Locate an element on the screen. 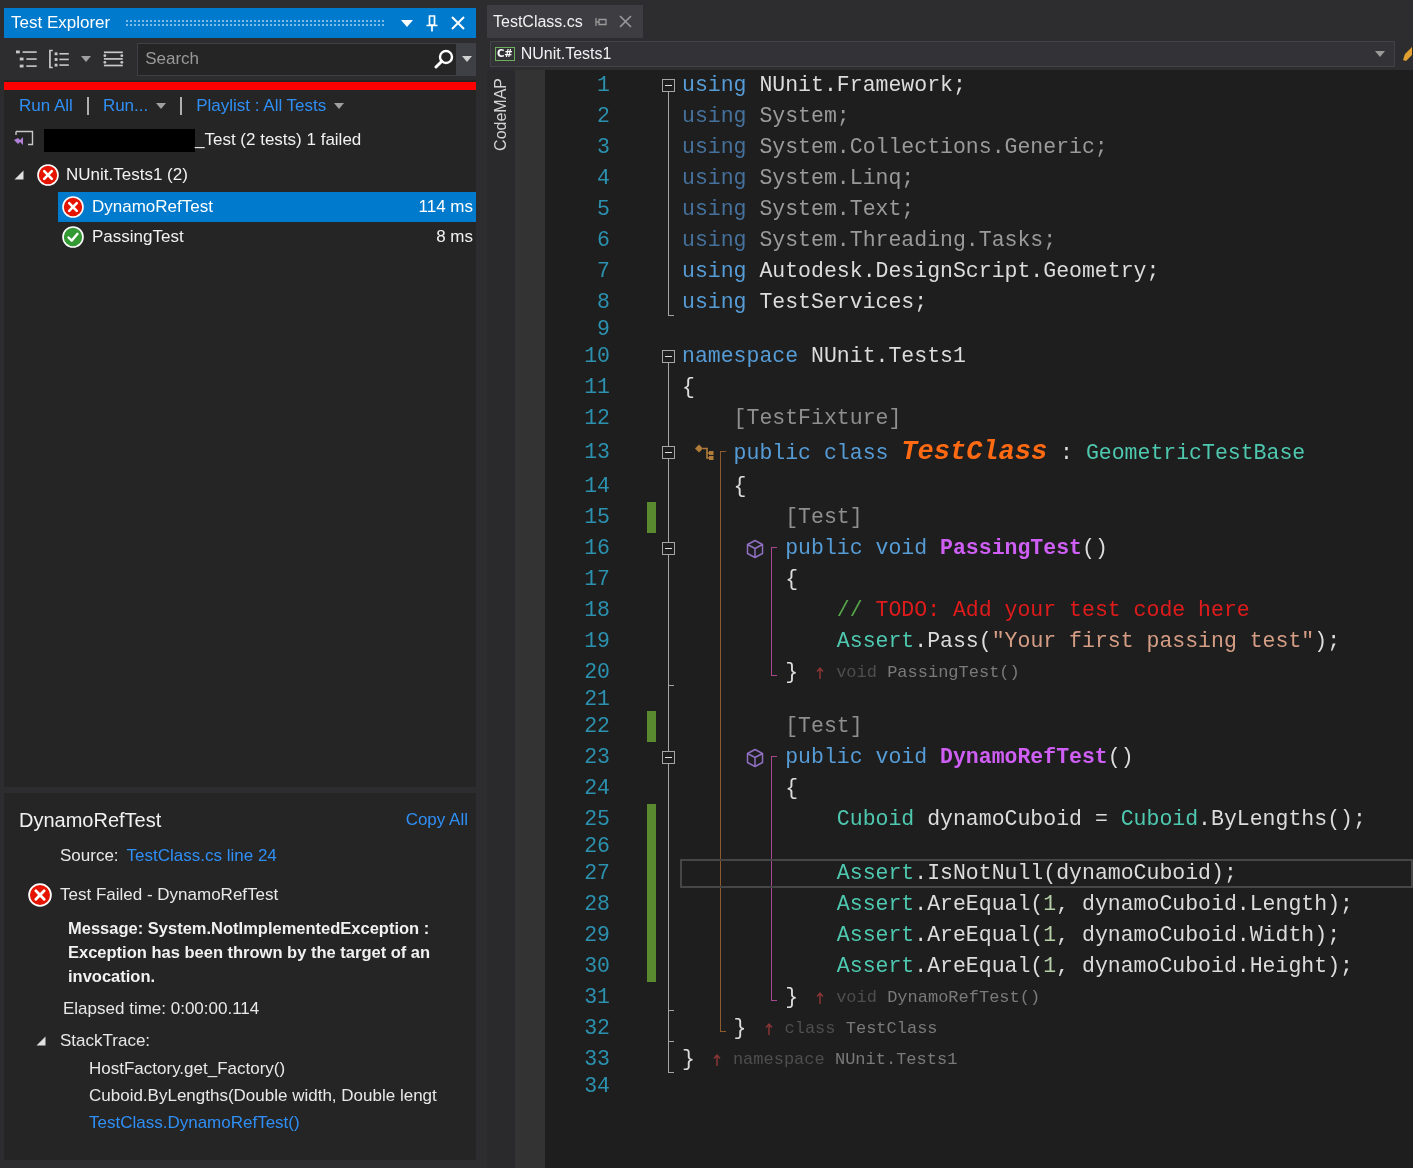 This screenshot has width=1413, height=1168. rows-icon is located at coordinates (114, 59).